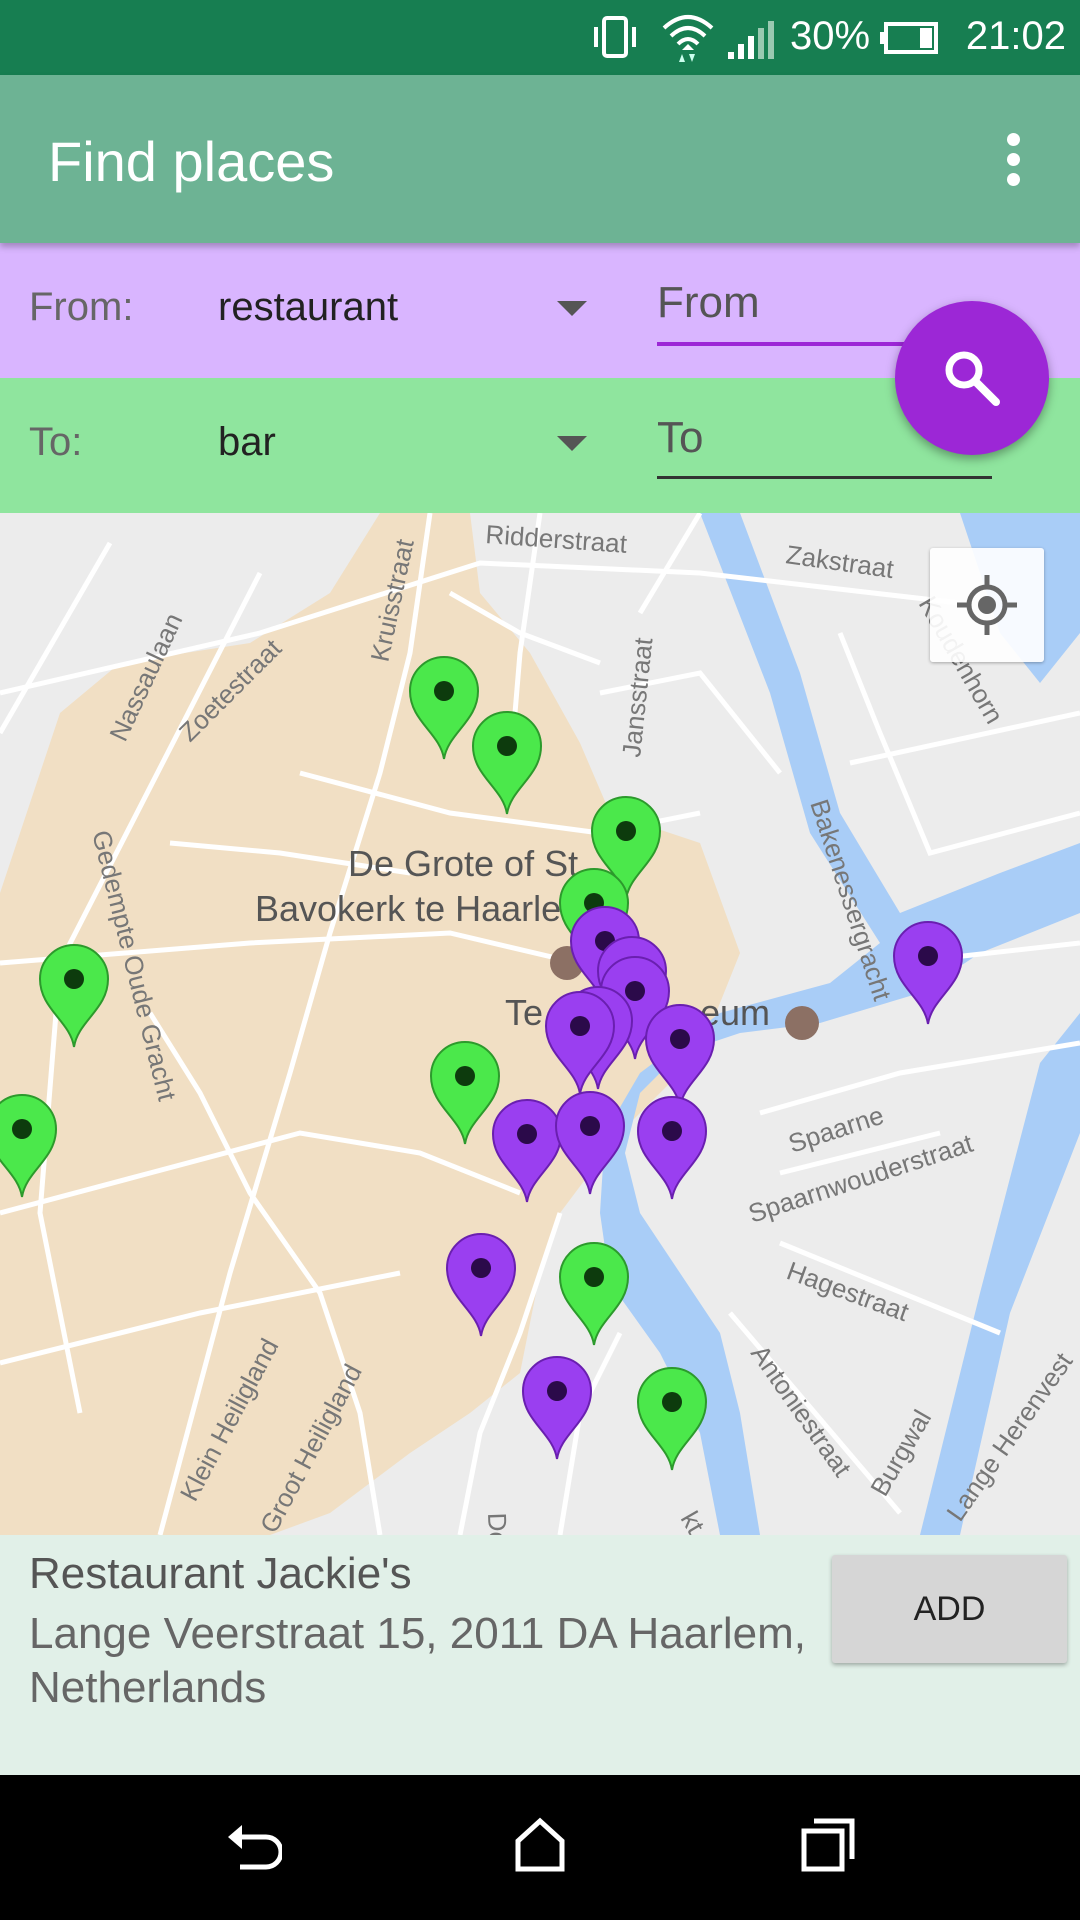  Describe the element at coordinates (1015, 36) in the screenshot. I see `clock: 21:02` at that location.